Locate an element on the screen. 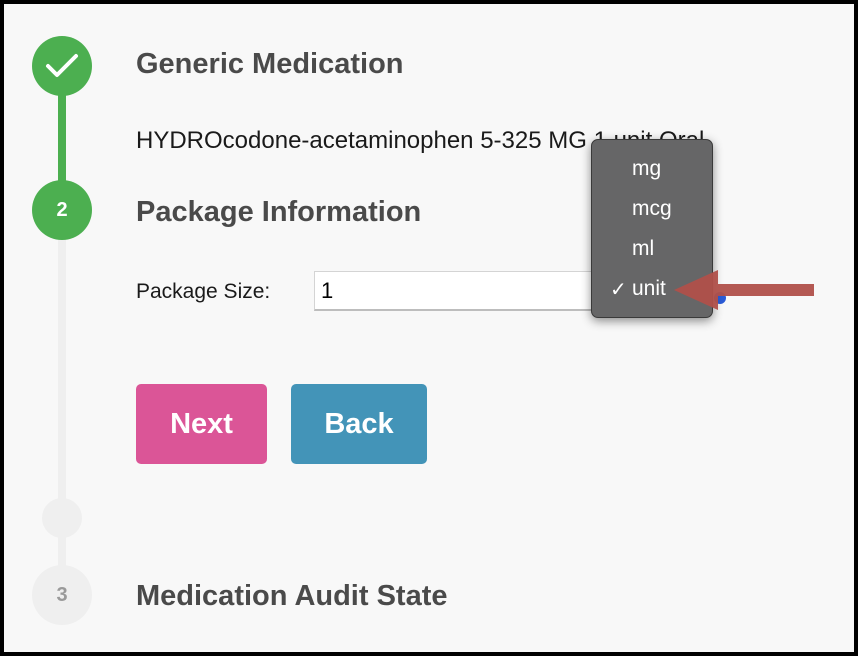 The image size is (858, 656). package-size-label: Package Size: is located at coordinates (203, 291).